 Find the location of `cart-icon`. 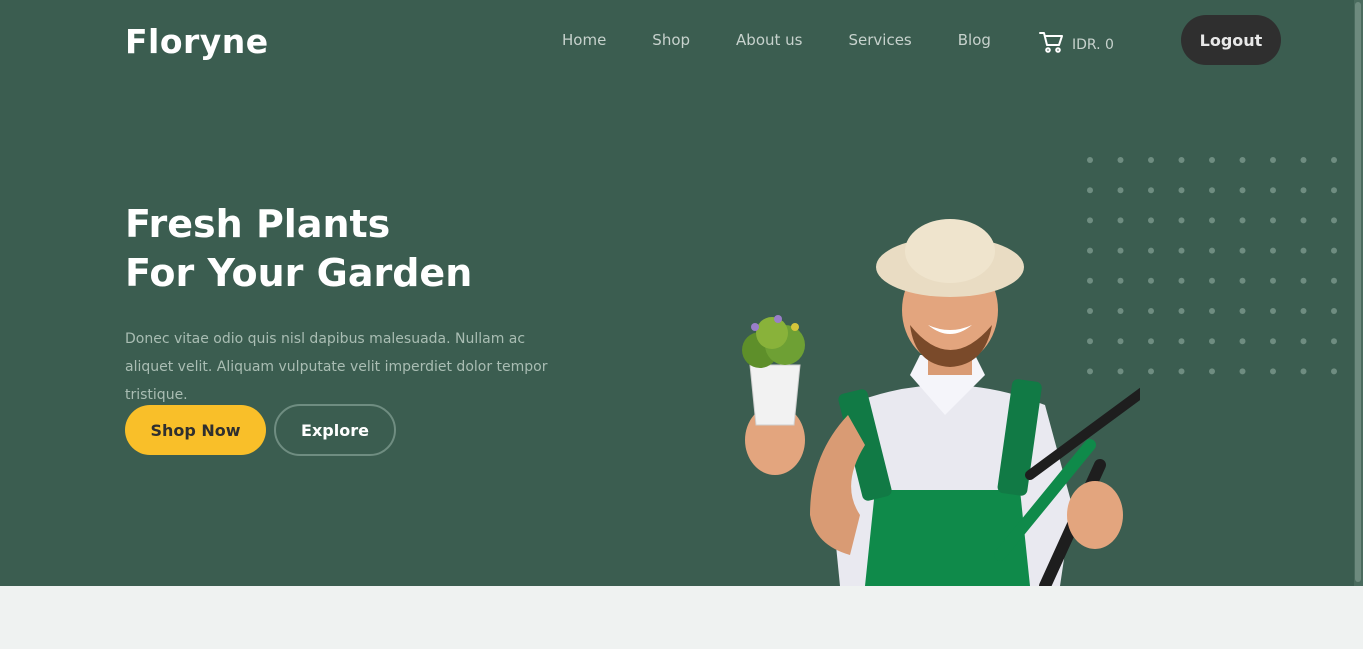

cart-icon is located at coordinates (1051, 44).